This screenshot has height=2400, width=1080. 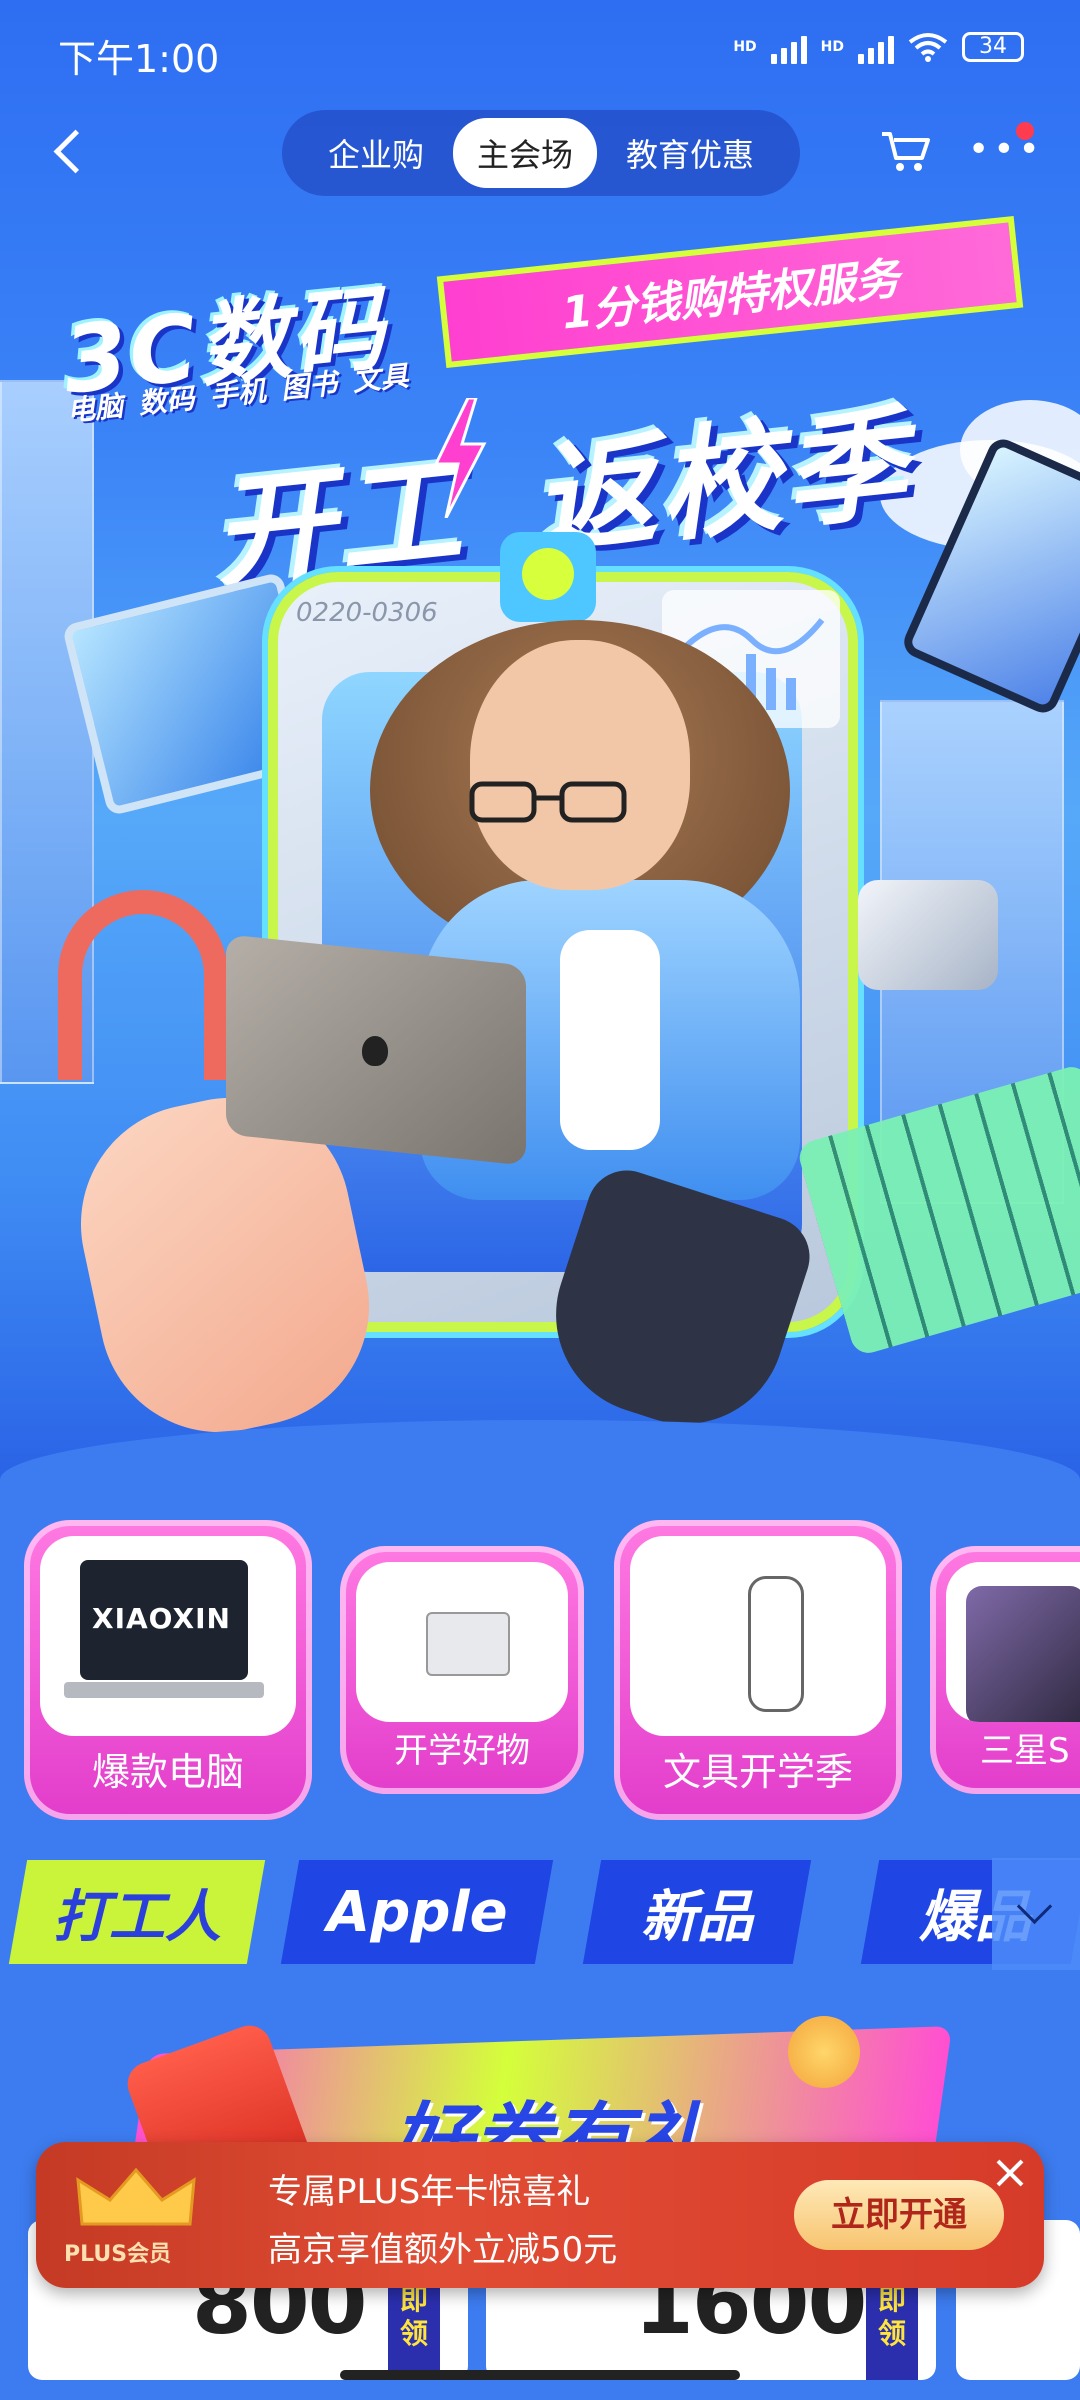 I want to click on close-icon, so click(x=1010, y=2174).